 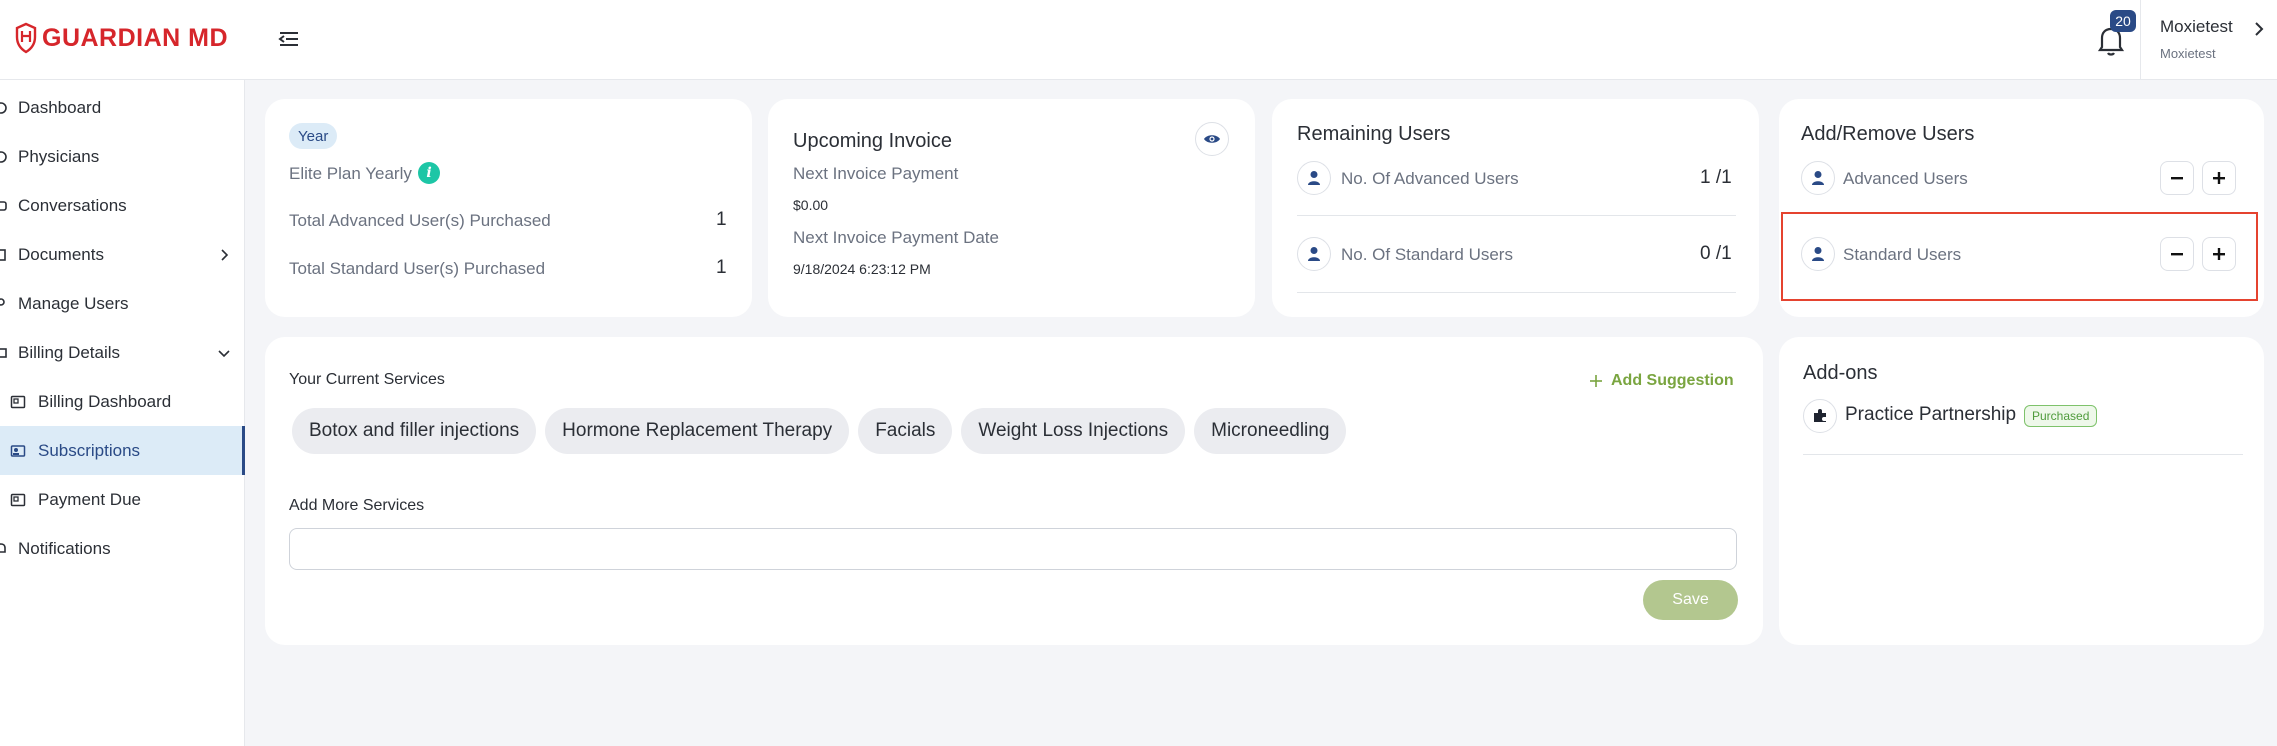 What do you see at coordinates (89, 499) in the screenshot?
I see `sidebar-item-label: Payment Due` at bounding box center [89, 499].